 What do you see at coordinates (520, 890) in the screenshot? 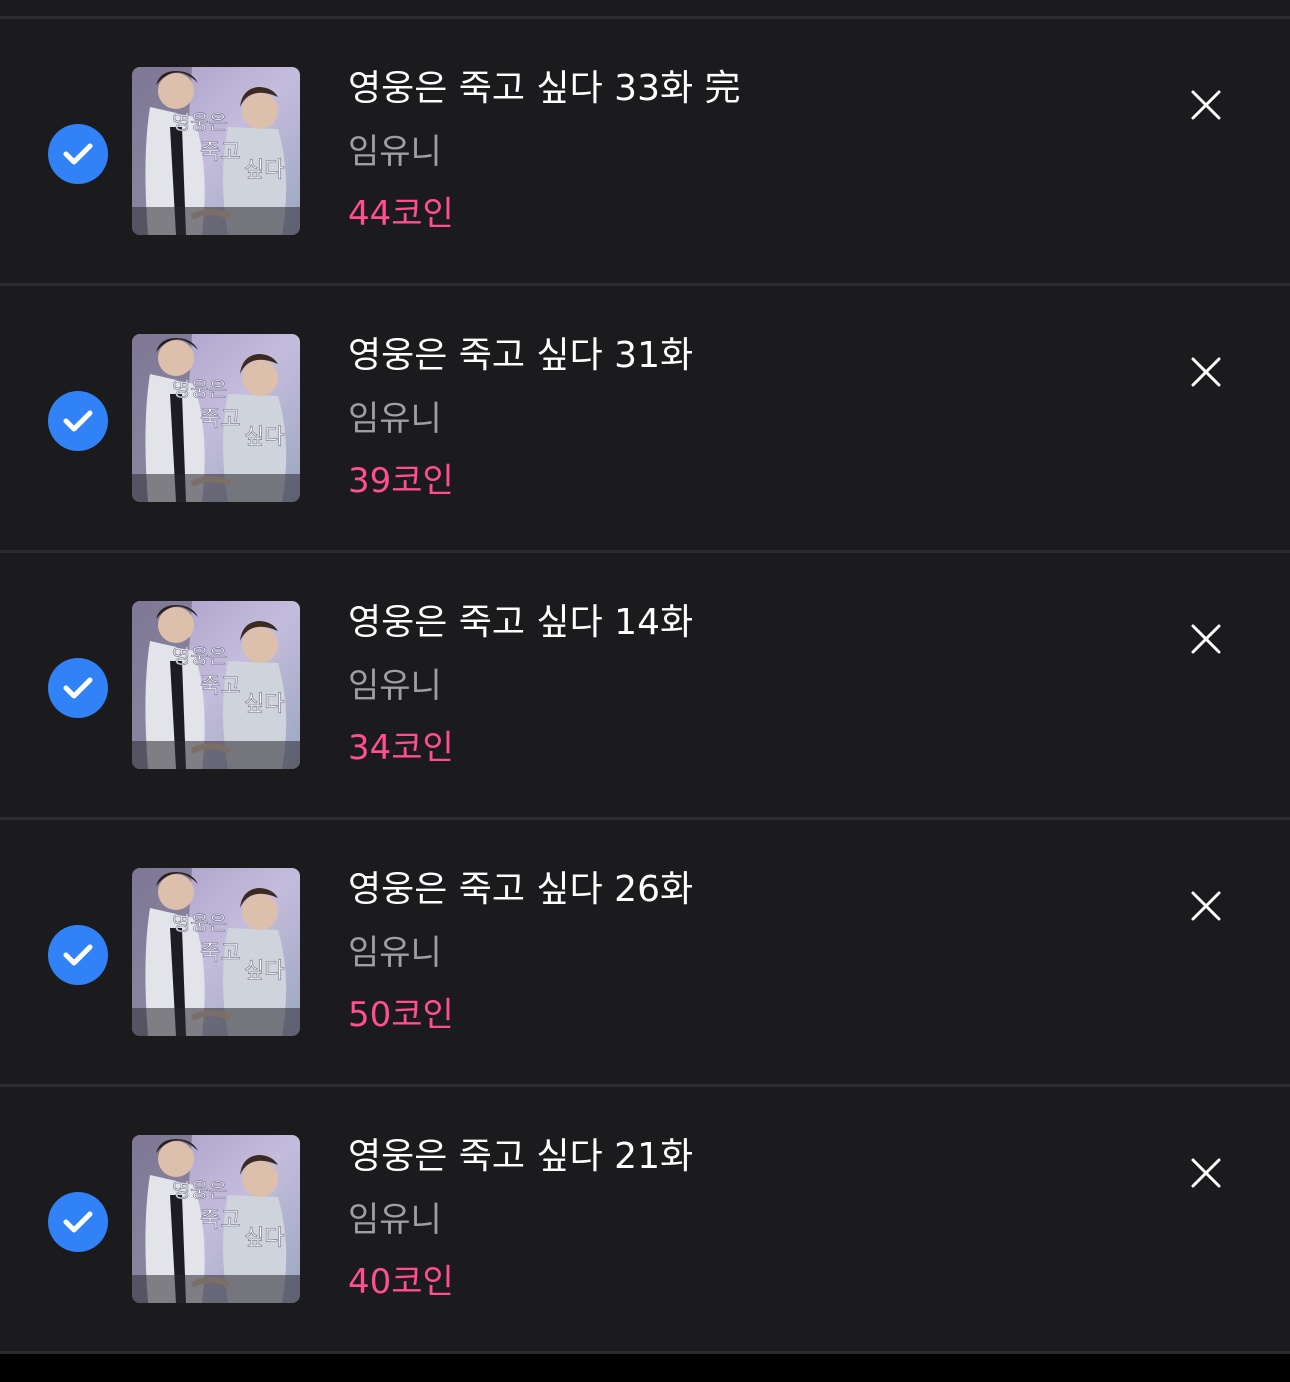
I see `episode-title: 영웅은 죽고 싶다 26화` at bounding box center [520, 890].